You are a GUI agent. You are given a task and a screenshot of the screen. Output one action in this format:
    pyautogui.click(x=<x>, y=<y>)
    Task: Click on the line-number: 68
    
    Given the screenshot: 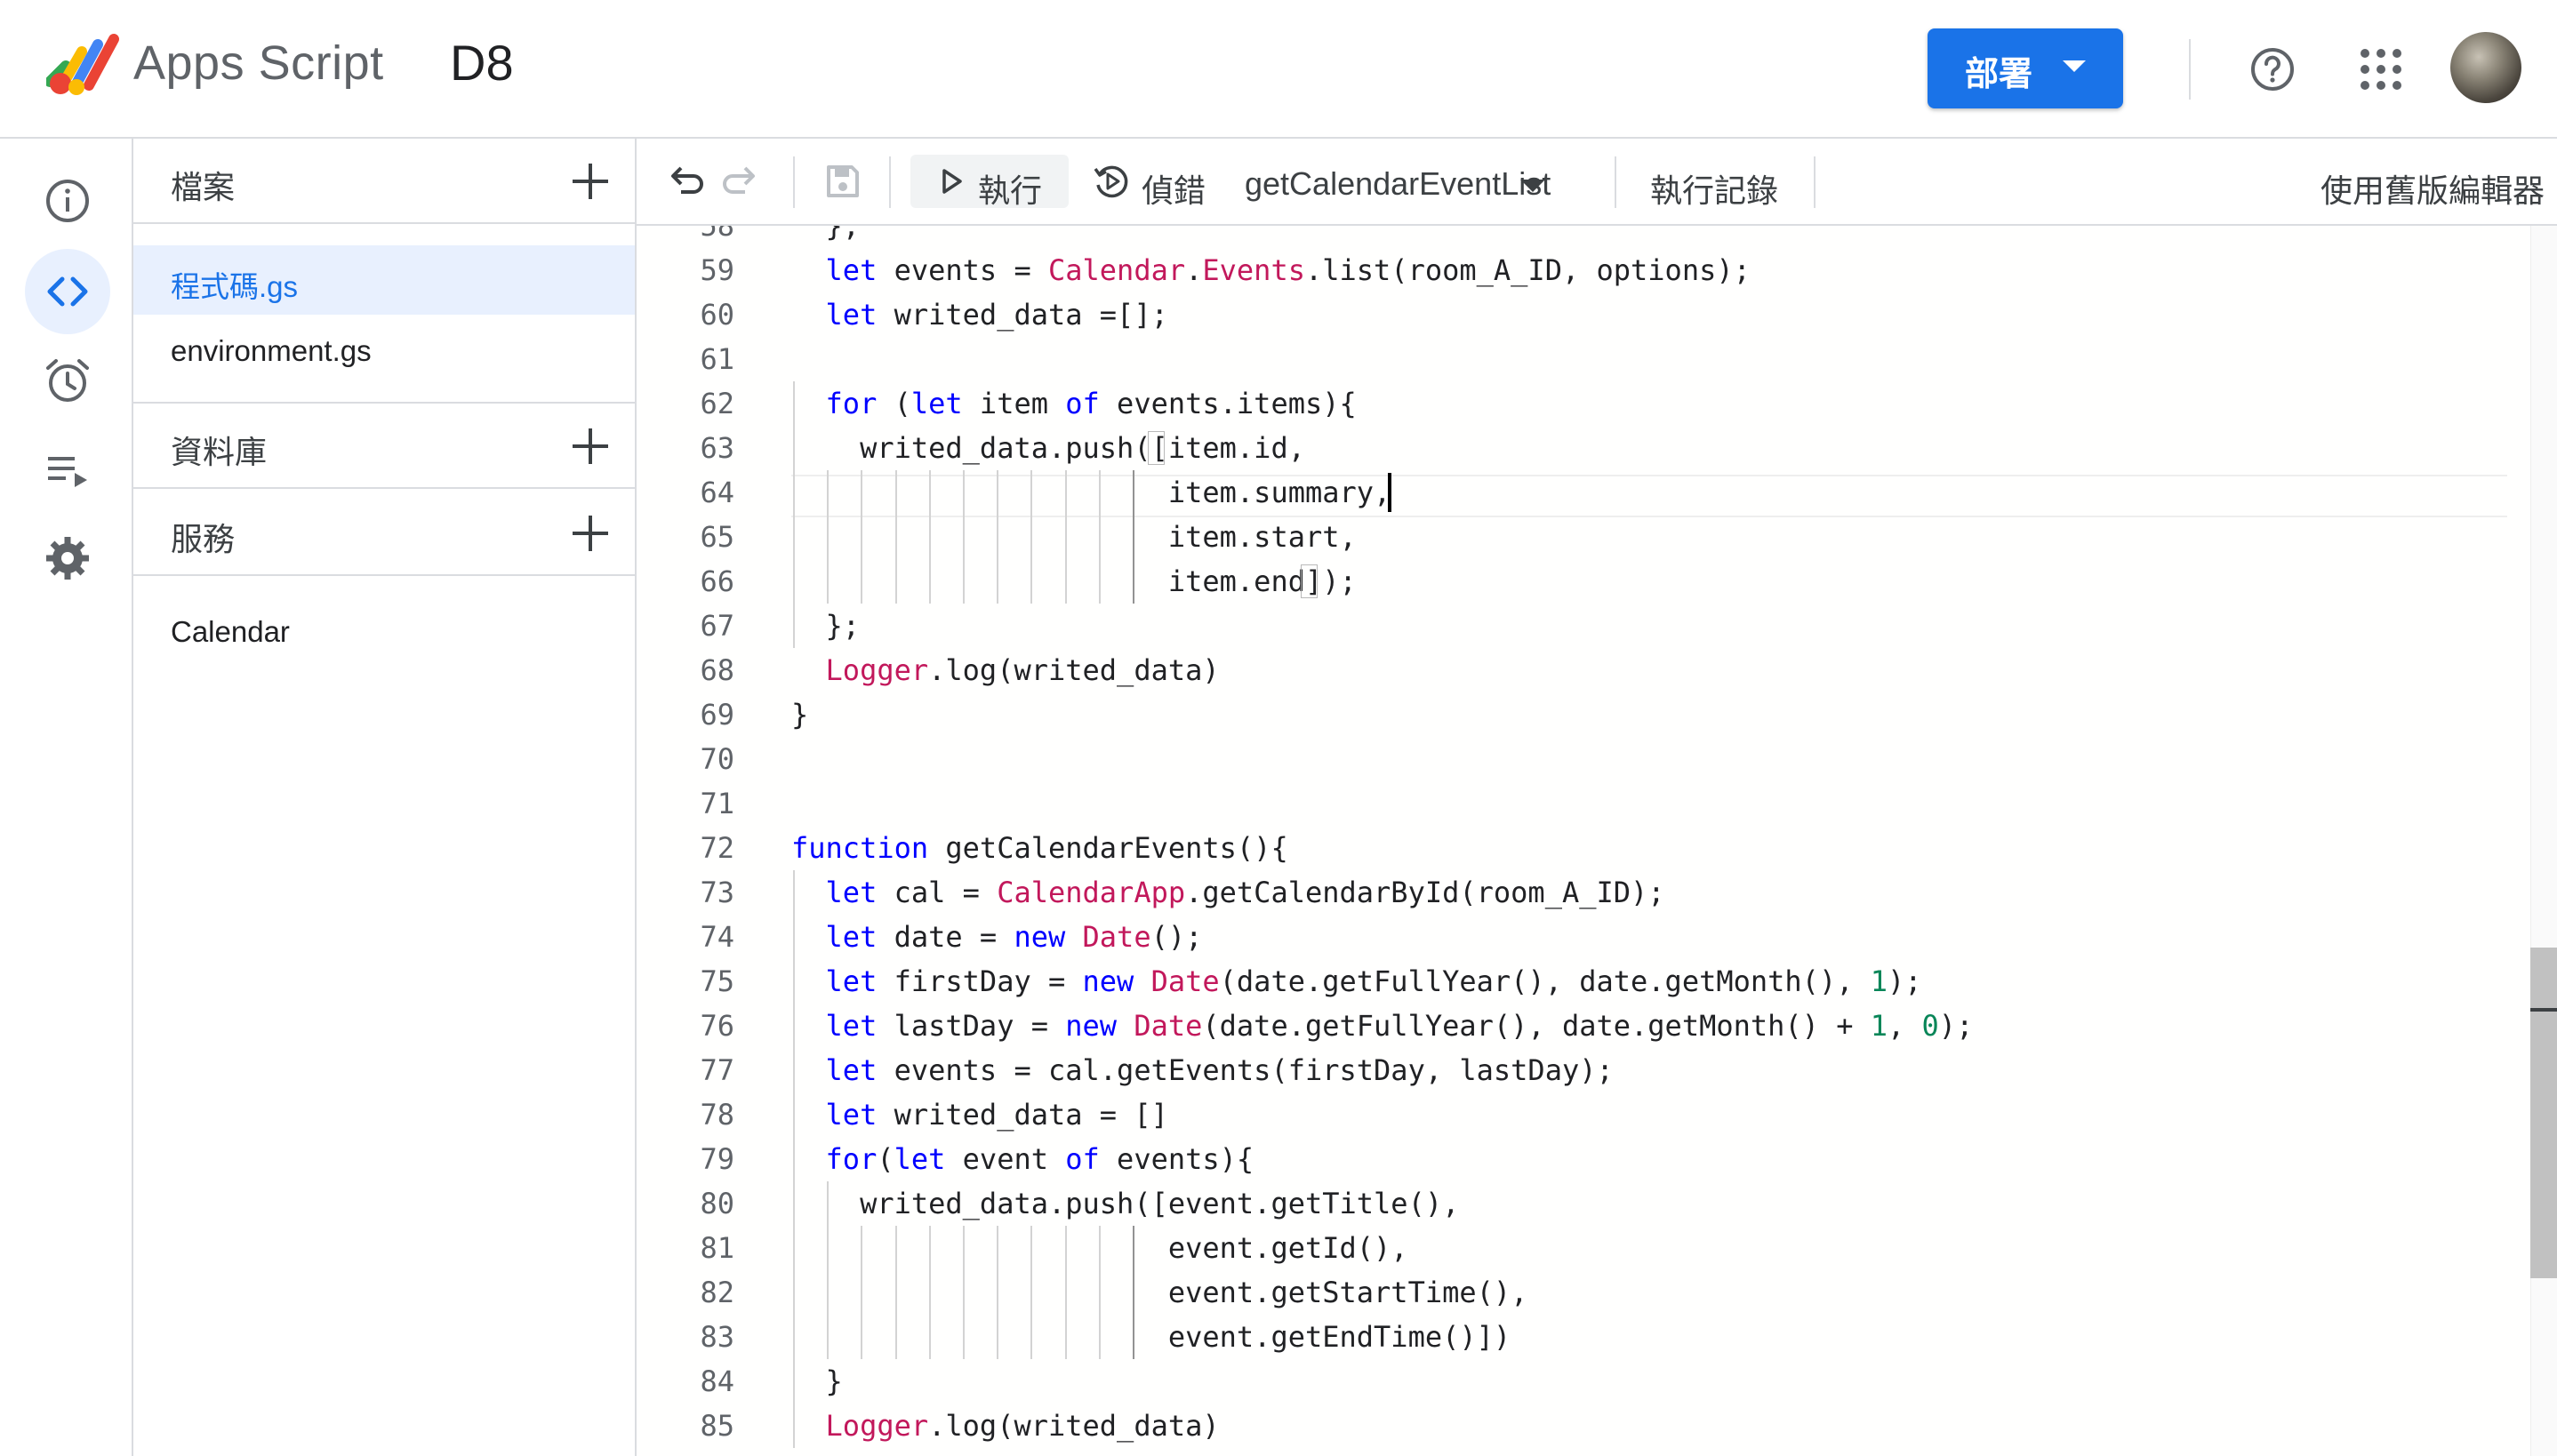 What is the action you would take?
    pyautogui.click(x=717, y=670)
    